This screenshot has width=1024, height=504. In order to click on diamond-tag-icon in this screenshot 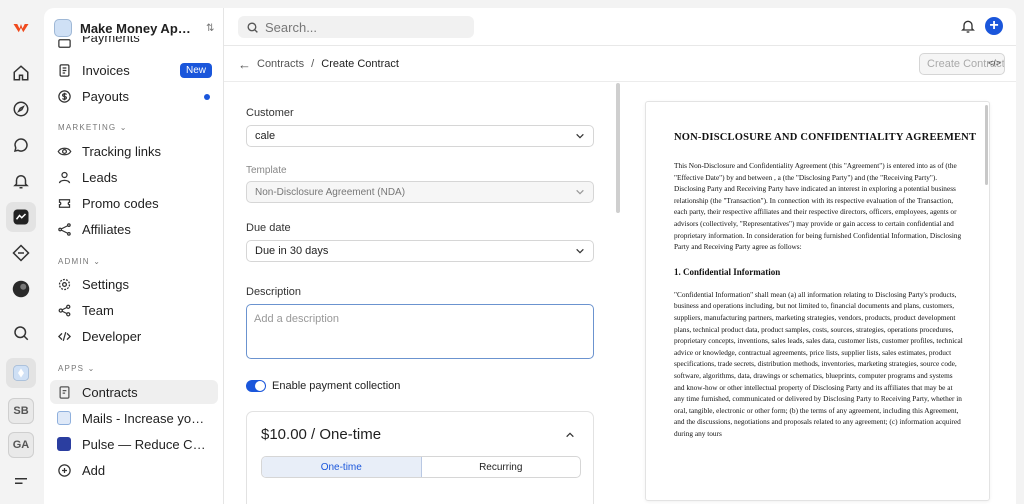, I will do `click(21, 253)`.